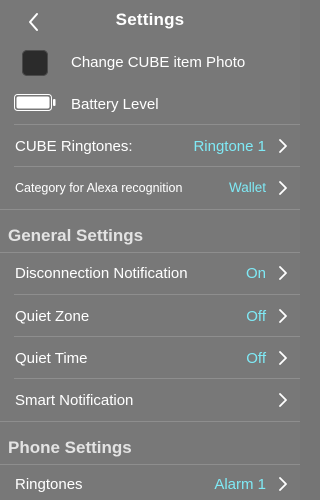 The image size is (320, 500). What do you see at coordinates (101, 273) in the screenshot?
I see `disconnection-notification-label: Disconnection Notification` at bounding box center [101, 273].